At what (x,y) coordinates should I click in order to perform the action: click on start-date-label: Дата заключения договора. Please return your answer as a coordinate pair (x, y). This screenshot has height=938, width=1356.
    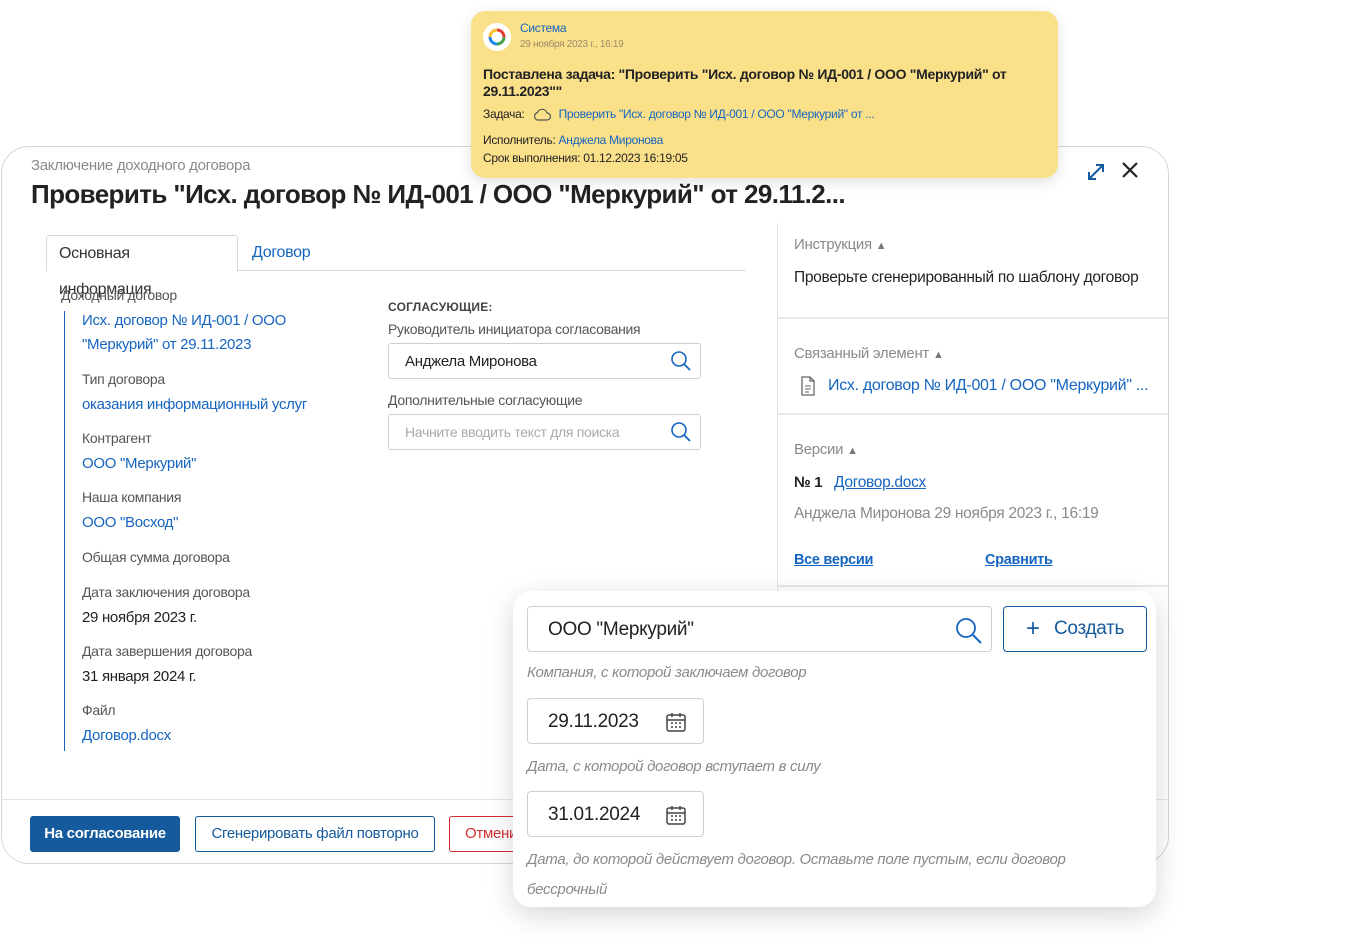
    Looking at the image, I should click on (166, 592).